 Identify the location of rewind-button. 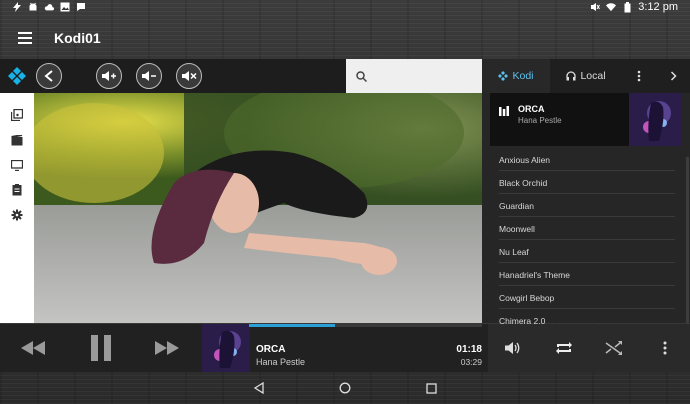
(33, 348).